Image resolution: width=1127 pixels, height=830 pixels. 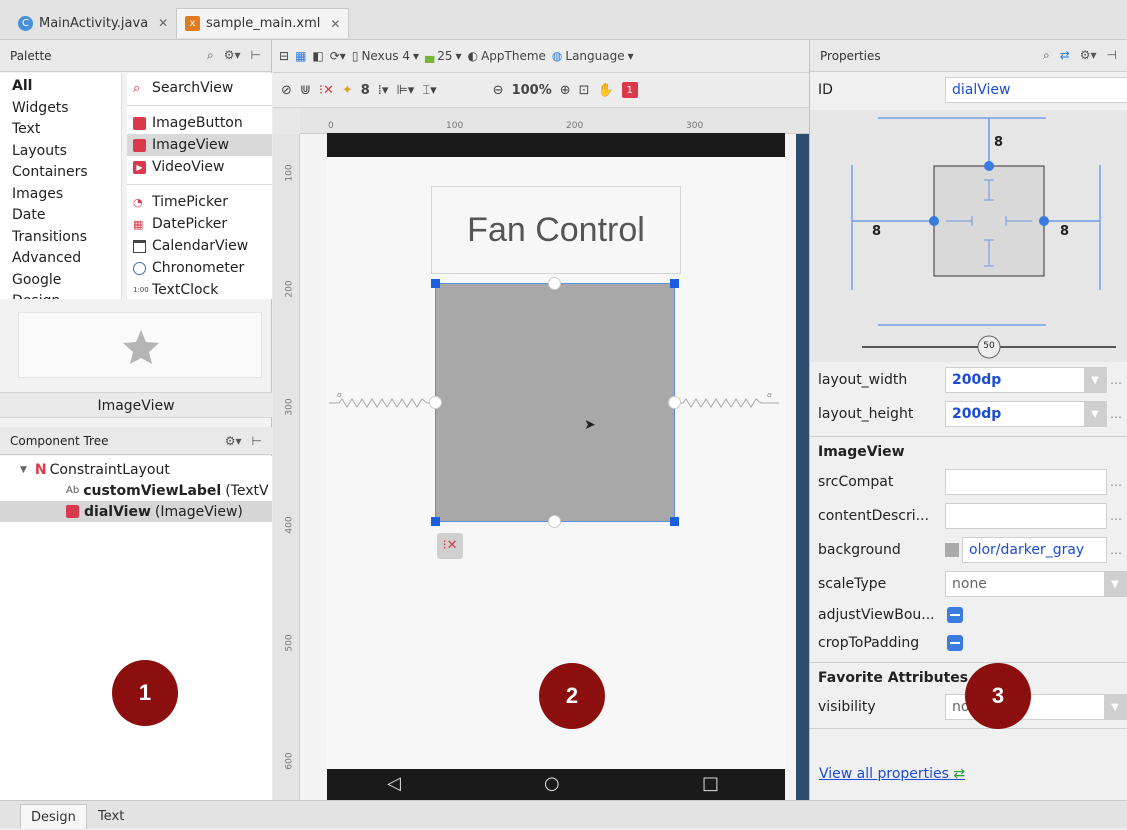 I want to click on clear-constraints-icon: ⁝✕, so click(x=326, y=90).